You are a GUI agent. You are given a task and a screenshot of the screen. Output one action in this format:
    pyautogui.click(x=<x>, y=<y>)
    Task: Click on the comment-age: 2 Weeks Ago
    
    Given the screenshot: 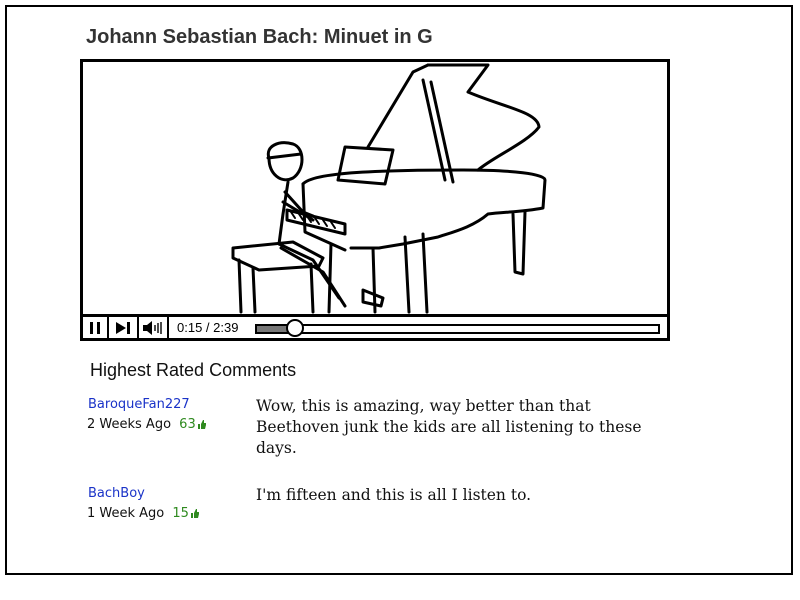 What is the action you would take?
    pyautogui.click(x=129, y=424)
    